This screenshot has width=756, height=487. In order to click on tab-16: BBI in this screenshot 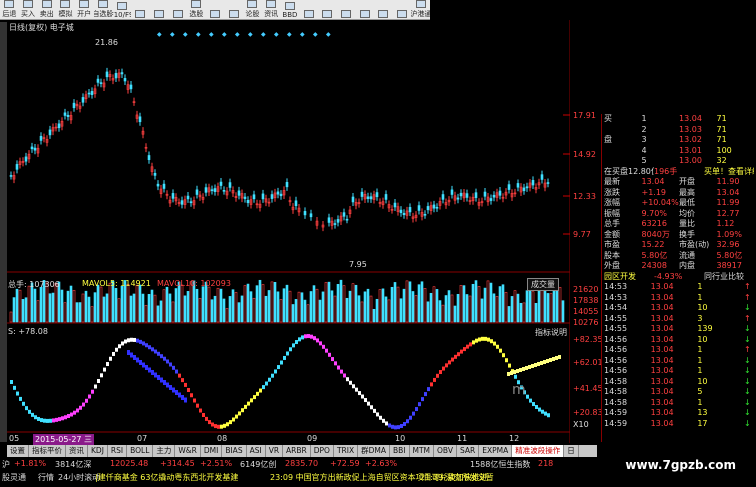, I will do `click(400, 451)`.